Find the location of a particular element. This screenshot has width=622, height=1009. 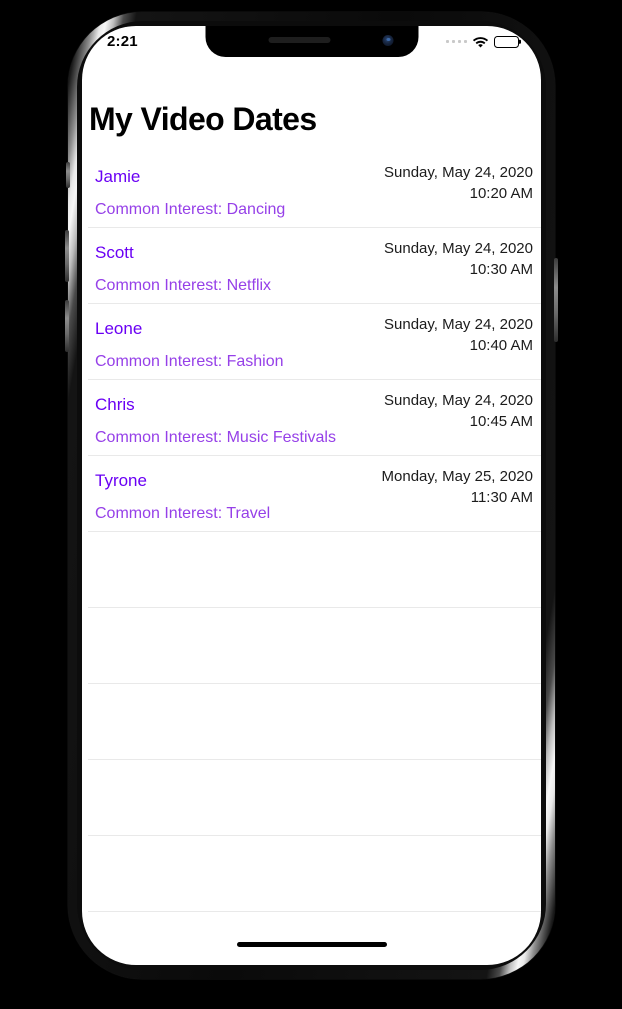

list-item-name: Leone is located at coordinates (119, 328).